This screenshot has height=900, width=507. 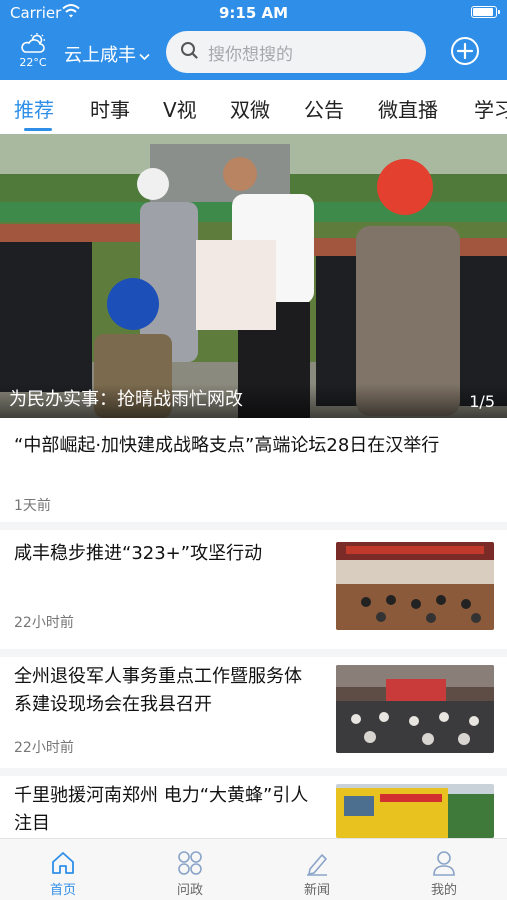 I want to click on news-title: 咸丰稳步推进“323+”攻坚行动, so click(x=138, y=553).